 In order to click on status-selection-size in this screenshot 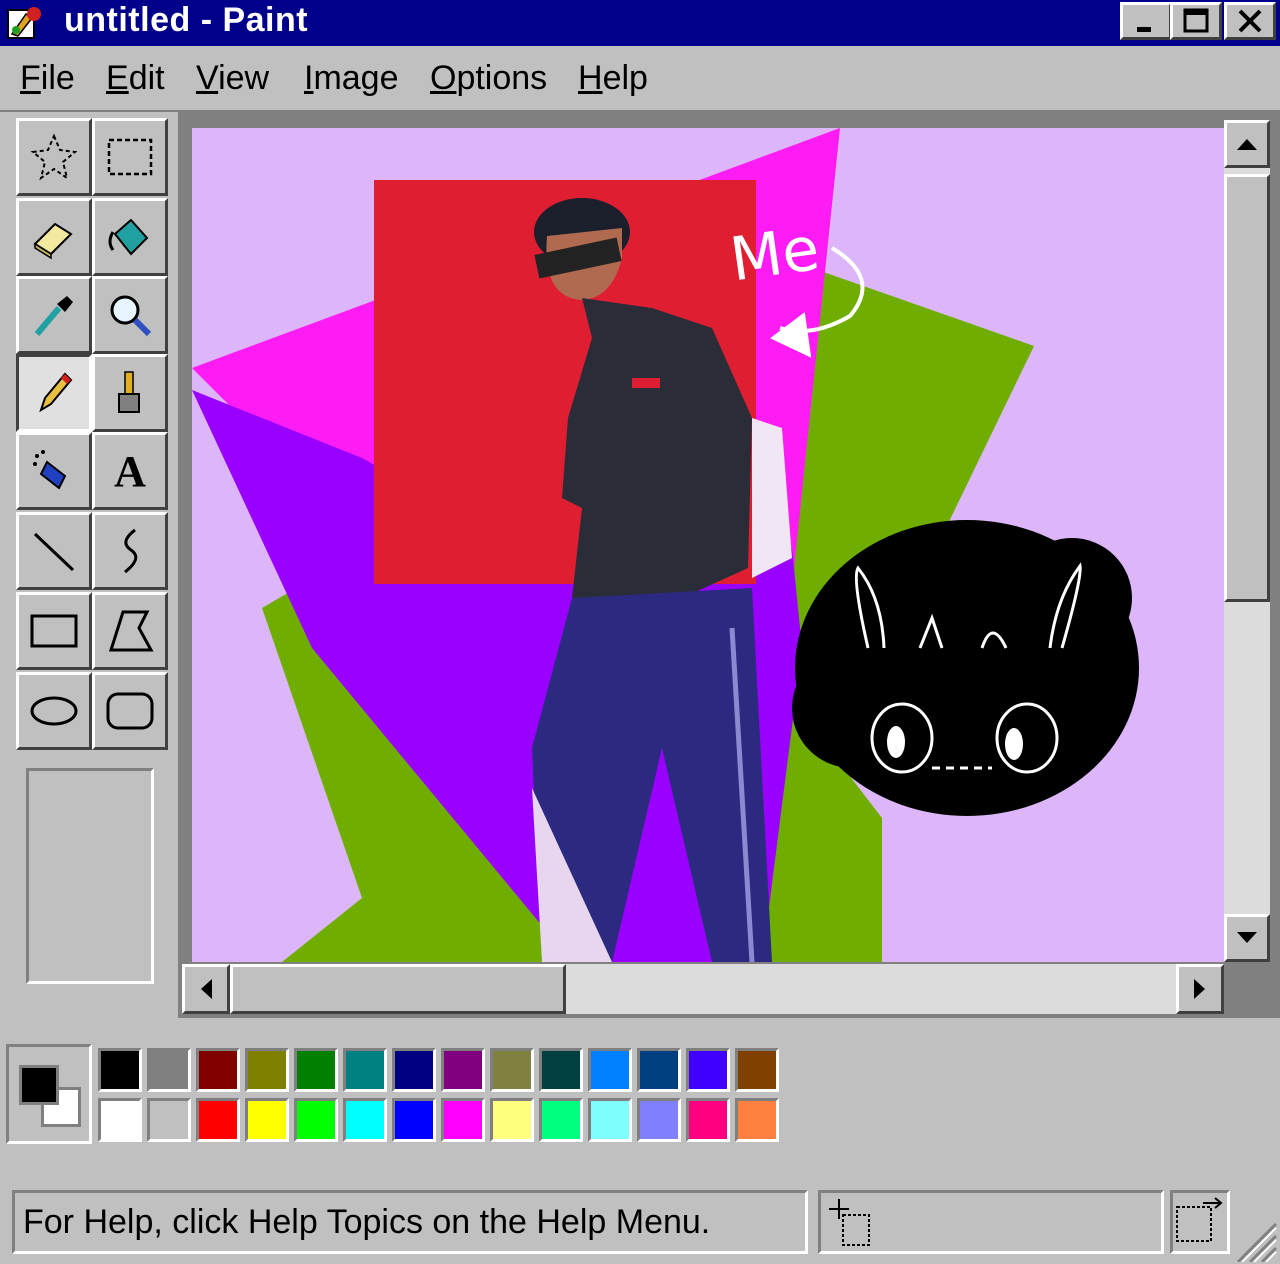, I will do `click(1200, 1222)`.